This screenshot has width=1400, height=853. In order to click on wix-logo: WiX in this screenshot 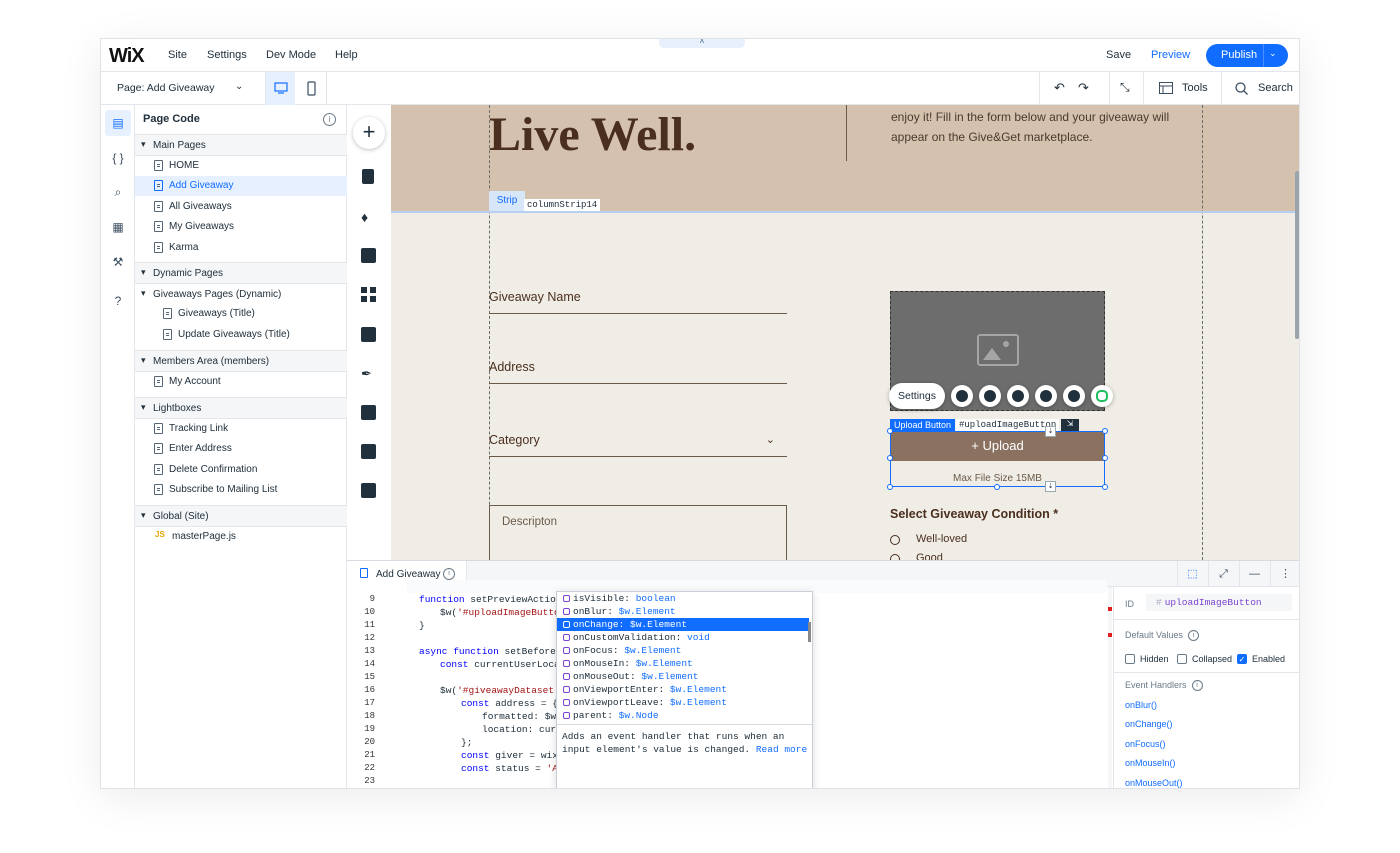, I will do `click(127, 56)`.